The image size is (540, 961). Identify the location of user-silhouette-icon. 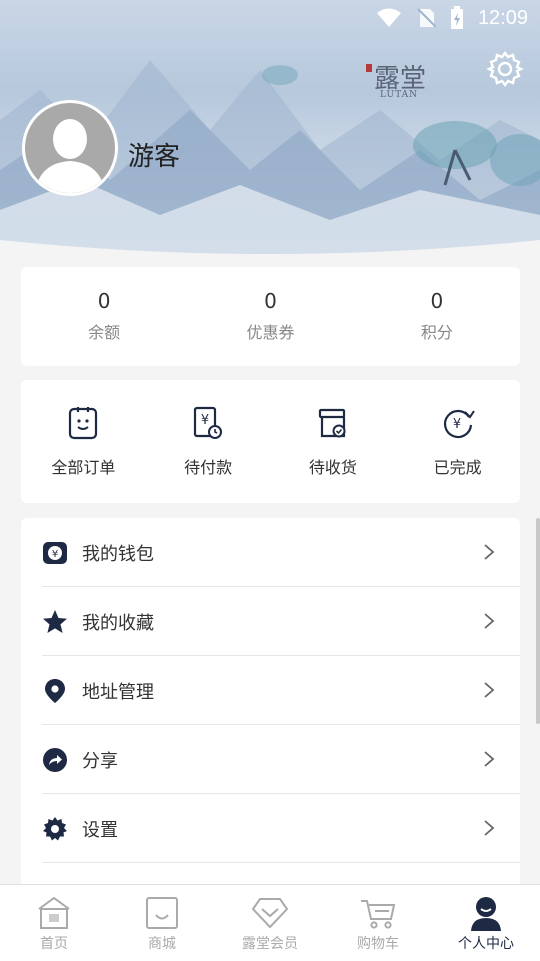
(70, 156).